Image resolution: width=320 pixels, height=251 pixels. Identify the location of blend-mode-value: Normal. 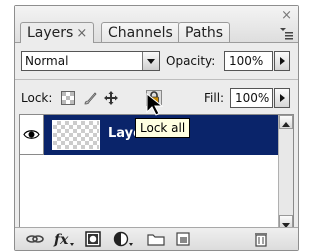
(47, 61).